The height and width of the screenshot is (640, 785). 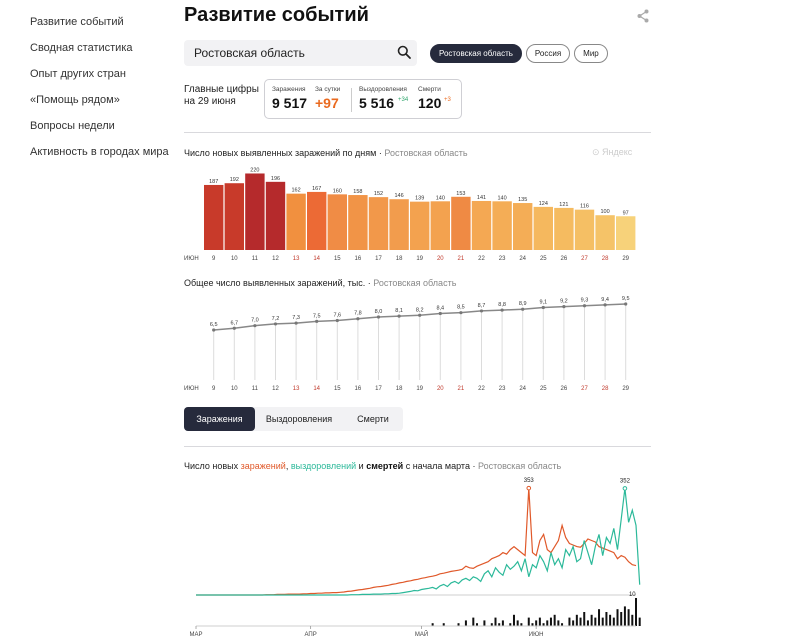 I want to click on x-tick-label: 21, so click(x=461, y=389).